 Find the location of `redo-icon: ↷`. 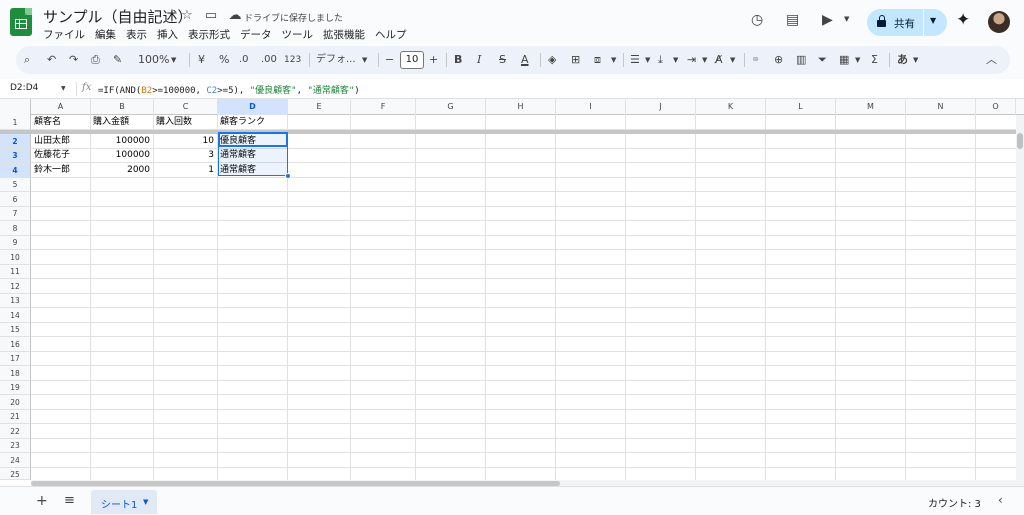

redo-icon: ↷ is located at coordinates (73, 60).